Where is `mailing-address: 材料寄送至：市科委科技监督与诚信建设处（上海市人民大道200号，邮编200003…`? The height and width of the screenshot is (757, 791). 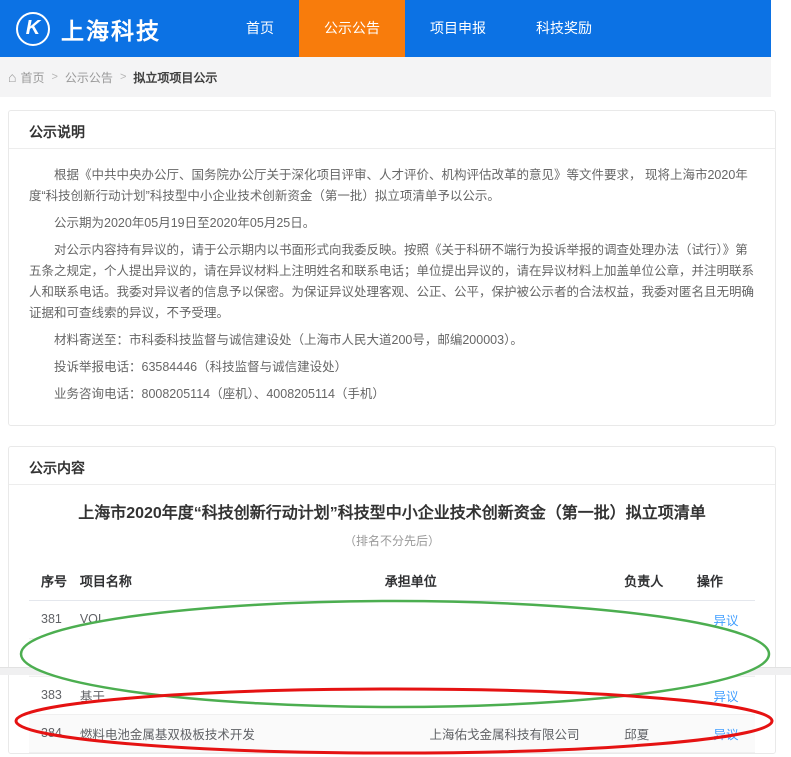
mailing-address: 材料寄送至：市科委科技监督与诚信建设处（上海市人民大道200号，邮编200003… is located at coordinates (288, 340).